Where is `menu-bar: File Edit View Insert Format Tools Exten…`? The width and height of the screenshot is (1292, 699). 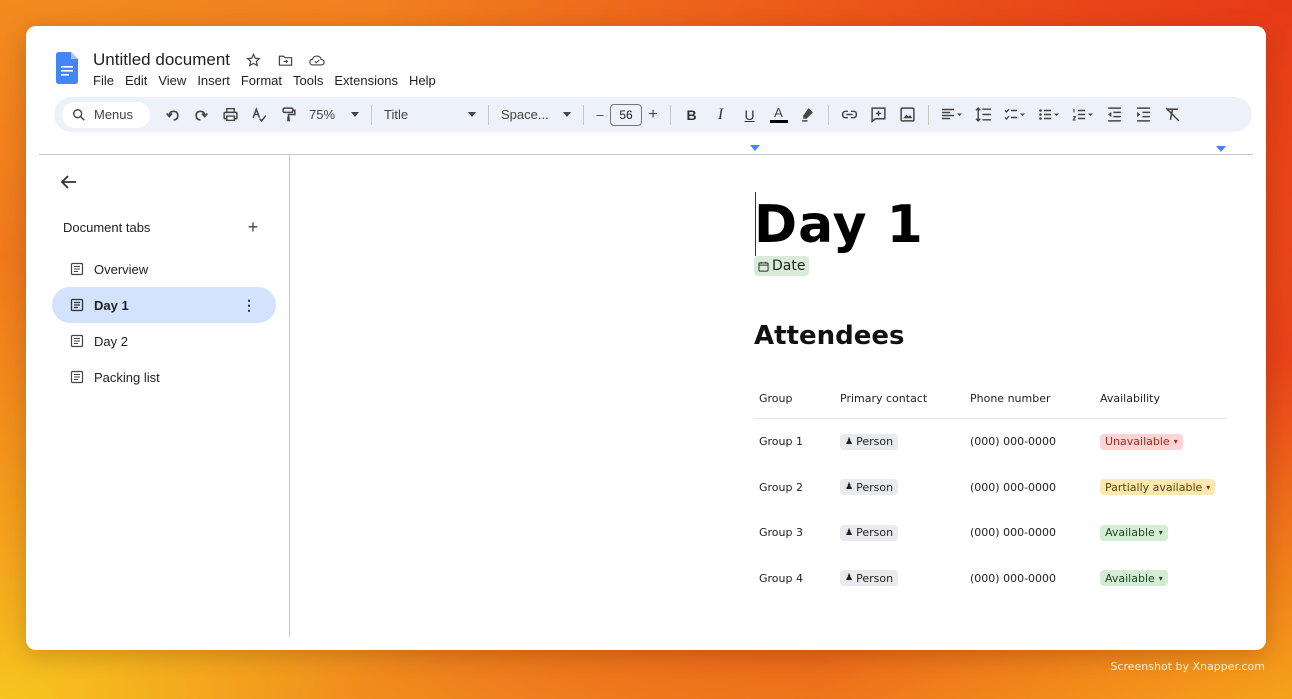
menu-bar: File Edit View Insert Format Tools Exten… is located at coordinates (264, 80).